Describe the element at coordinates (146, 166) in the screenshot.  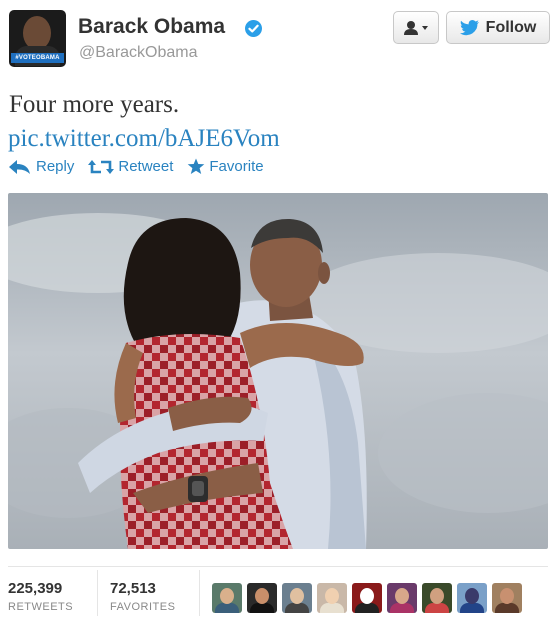
I see `retweet-label: Retweet` at that location.